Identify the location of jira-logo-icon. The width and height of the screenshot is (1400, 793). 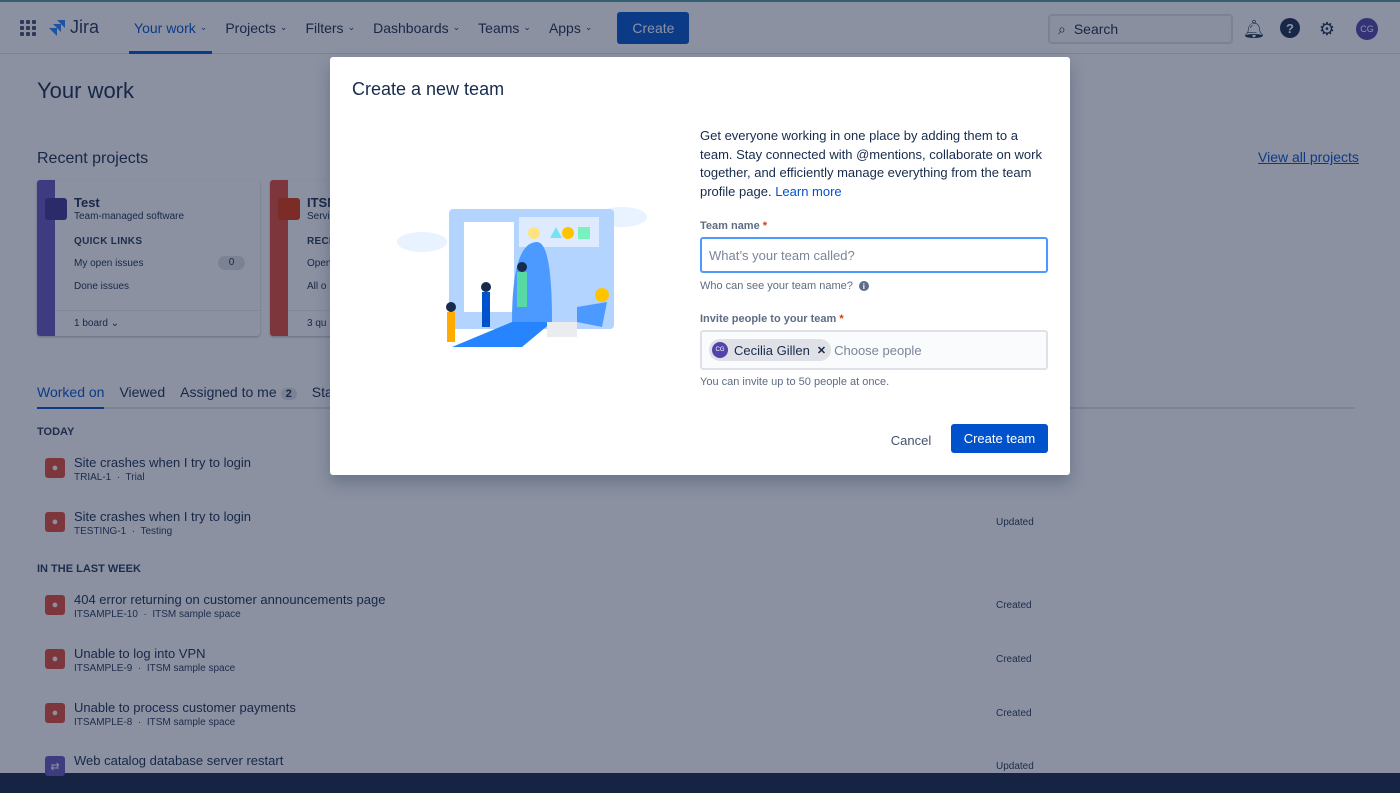
(57, 27).